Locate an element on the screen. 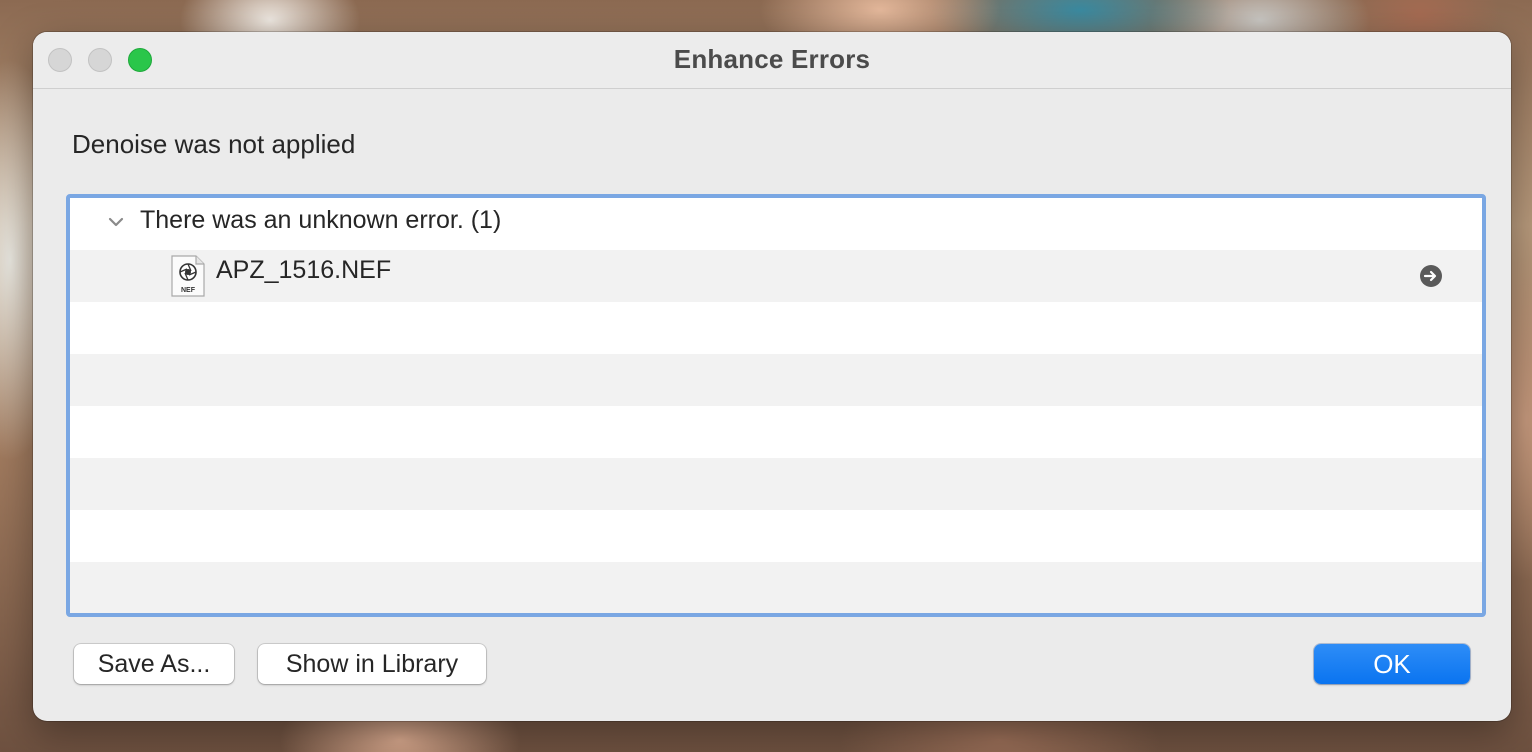  ok-button: OK is located at coordinates (1392, 664).